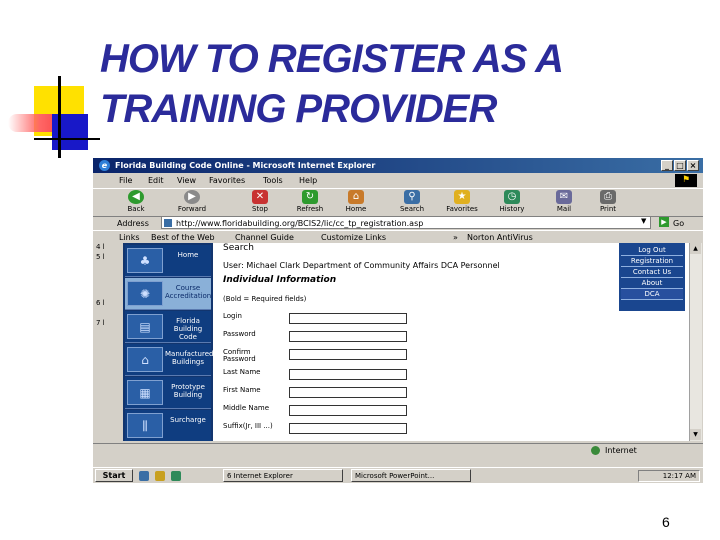  What do you see at coordinates (652, 272) in the screenshot?
I see `nav-contact-us: Contact Us` at bounding box center [652, 272].